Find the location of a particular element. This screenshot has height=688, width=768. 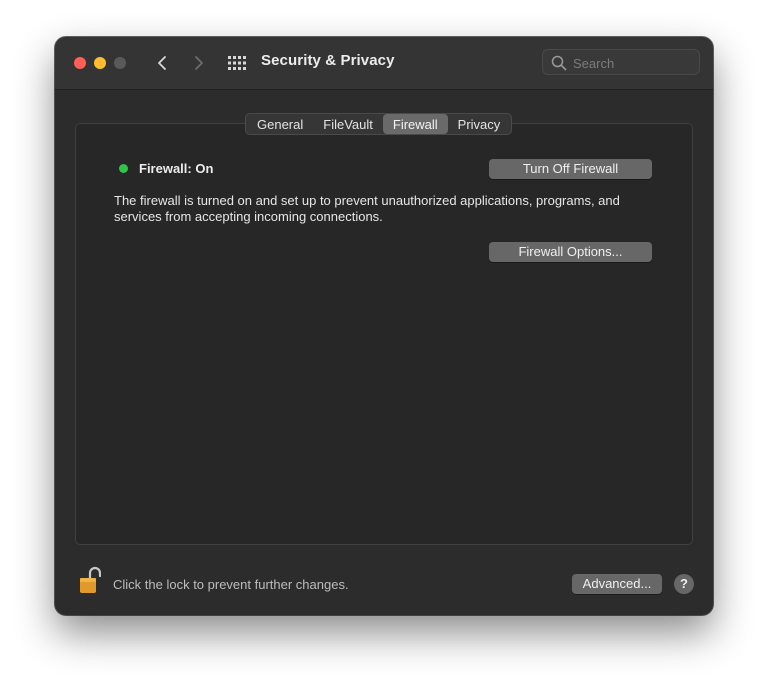

help-button: ? is located at coordinates (684, 584).